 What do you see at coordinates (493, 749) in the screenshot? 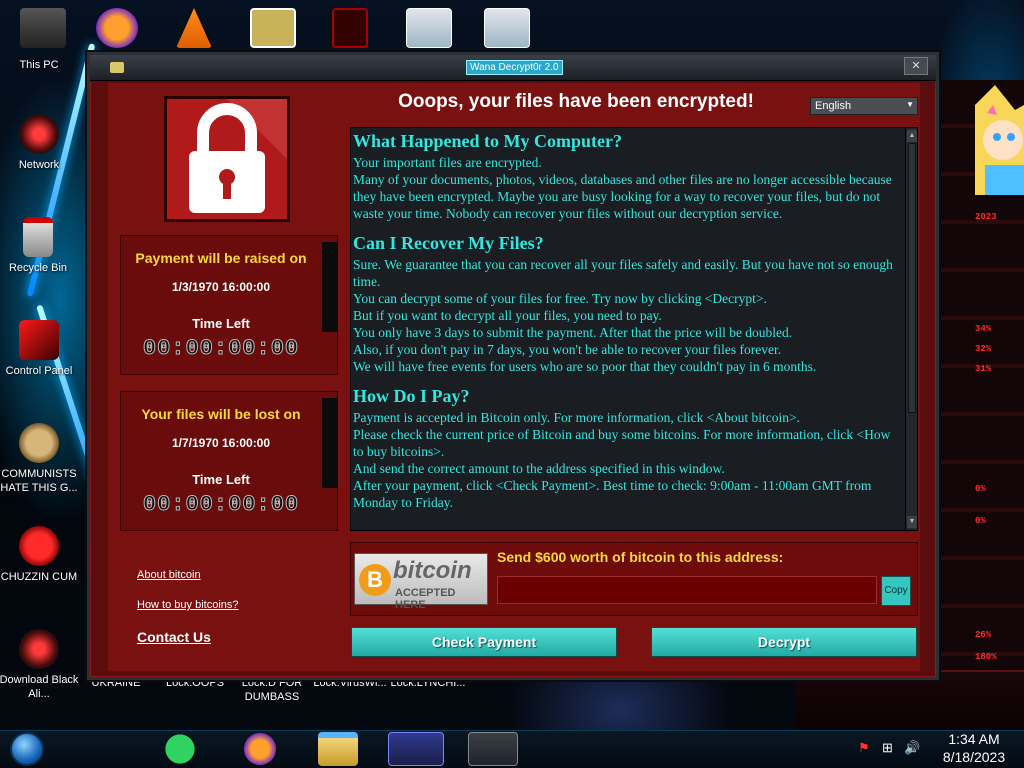
I see `ransom-app-taskbar-icon` at bounding box center [493, 749].